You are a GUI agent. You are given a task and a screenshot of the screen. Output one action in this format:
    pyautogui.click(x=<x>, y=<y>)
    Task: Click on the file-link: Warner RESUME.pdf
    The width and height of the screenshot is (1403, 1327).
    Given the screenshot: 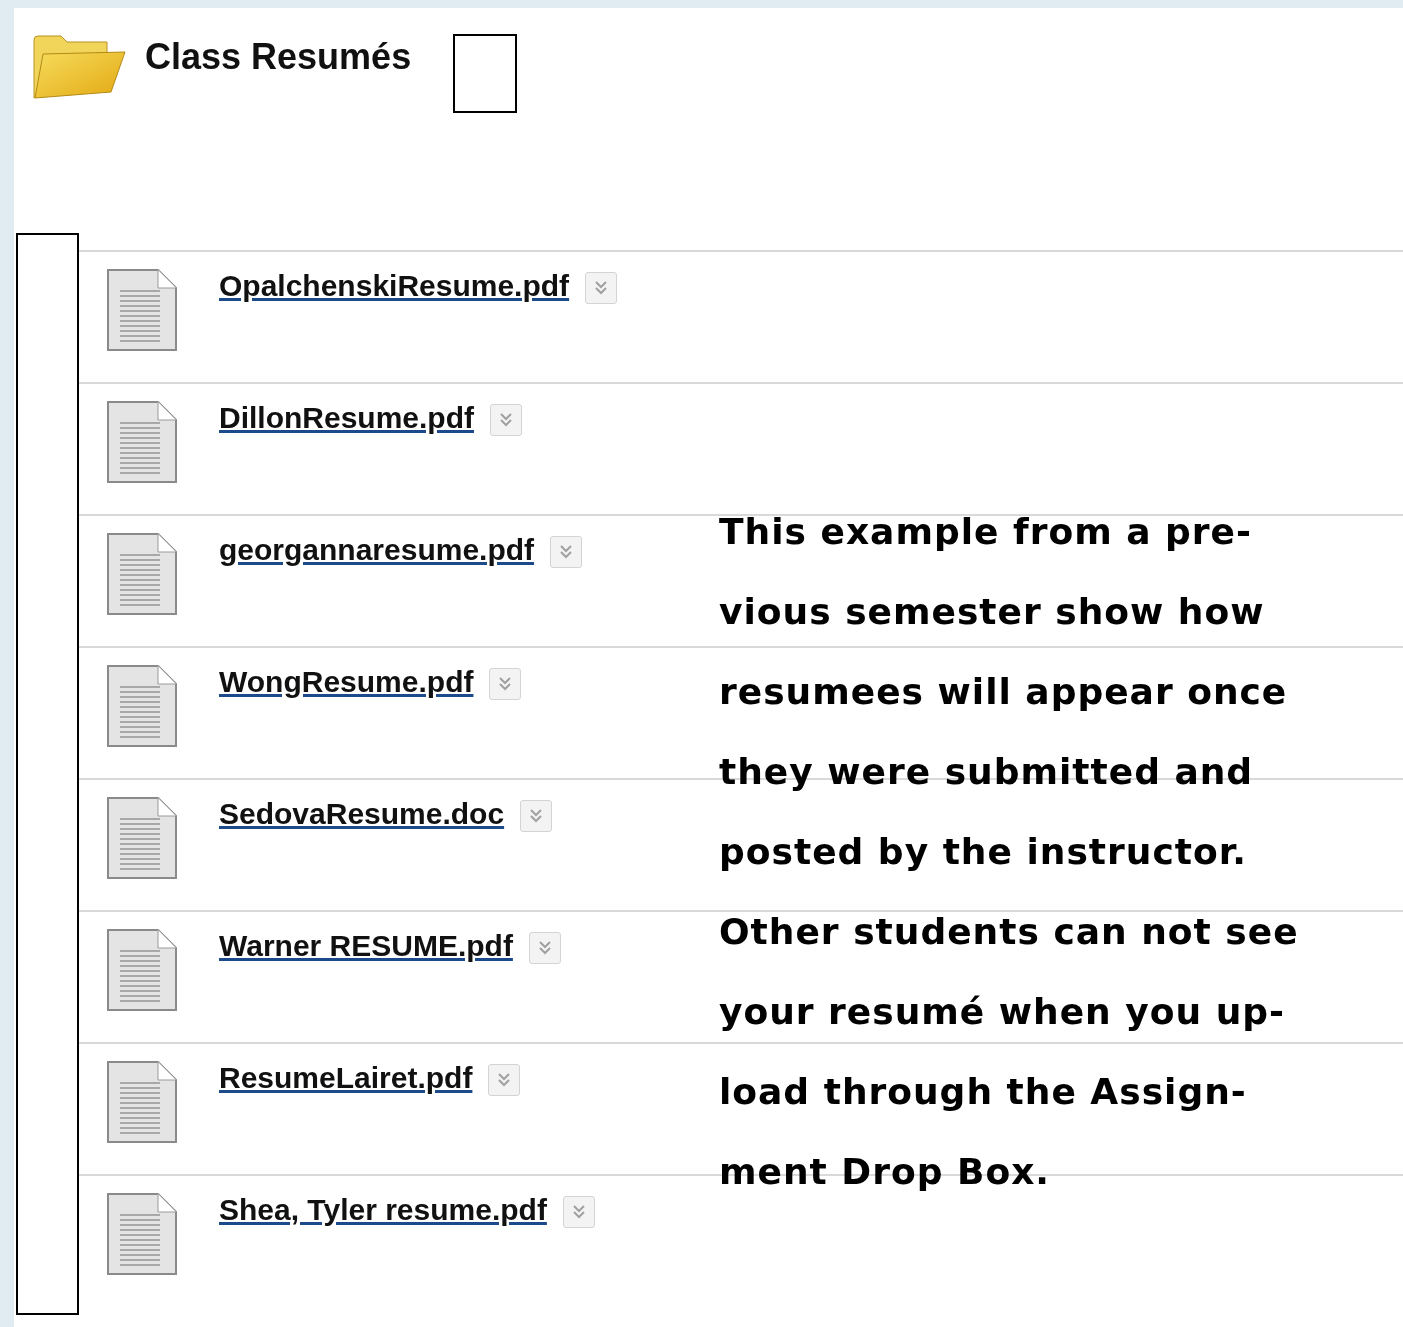 What is the action you would take?
    pyautogui.click(x=366, y=946)
    